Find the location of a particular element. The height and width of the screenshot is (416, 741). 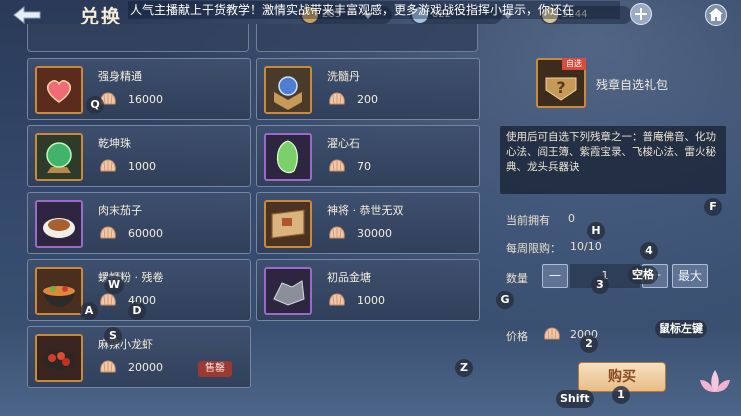

lotus-decoration is located at coordinates (715, 382).